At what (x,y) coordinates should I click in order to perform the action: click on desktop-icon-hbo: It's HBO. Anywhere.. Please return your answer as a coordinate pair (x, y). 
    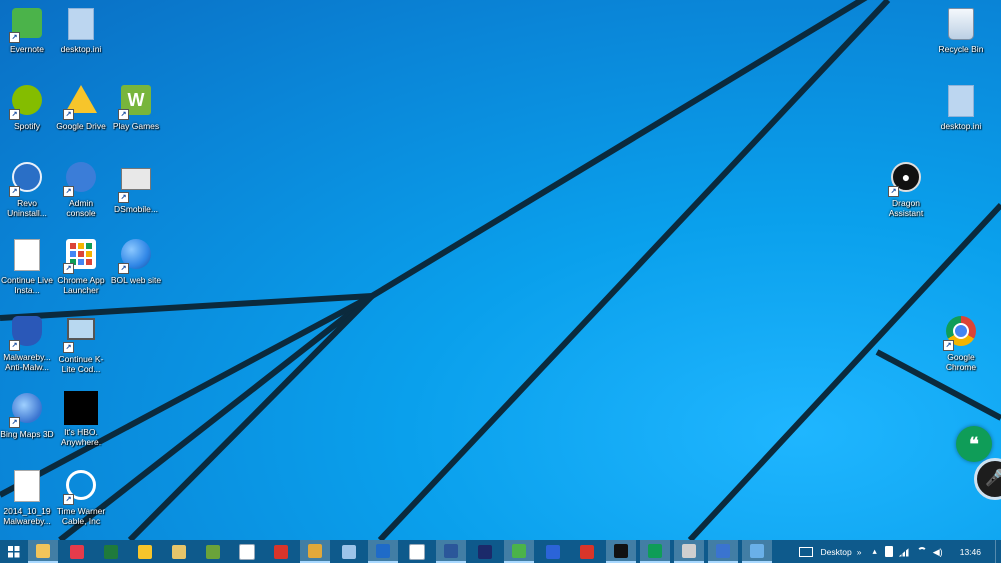
    Looking at the image, I should click on (81, 419).